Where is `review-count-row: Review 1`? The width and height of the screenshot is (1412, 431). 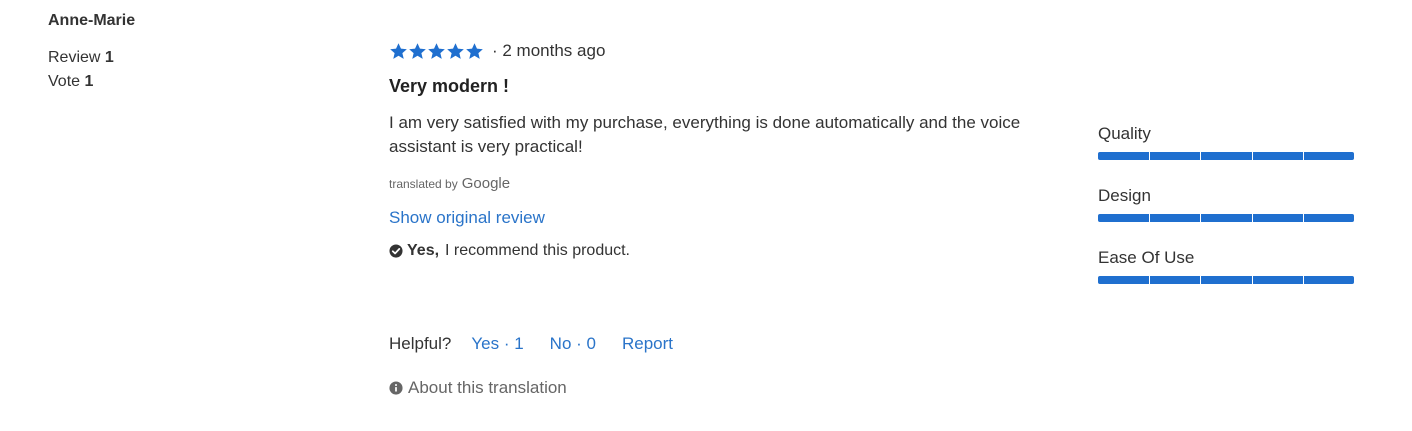 review-count-row: Review 1 is located at coordinates (81, 58).